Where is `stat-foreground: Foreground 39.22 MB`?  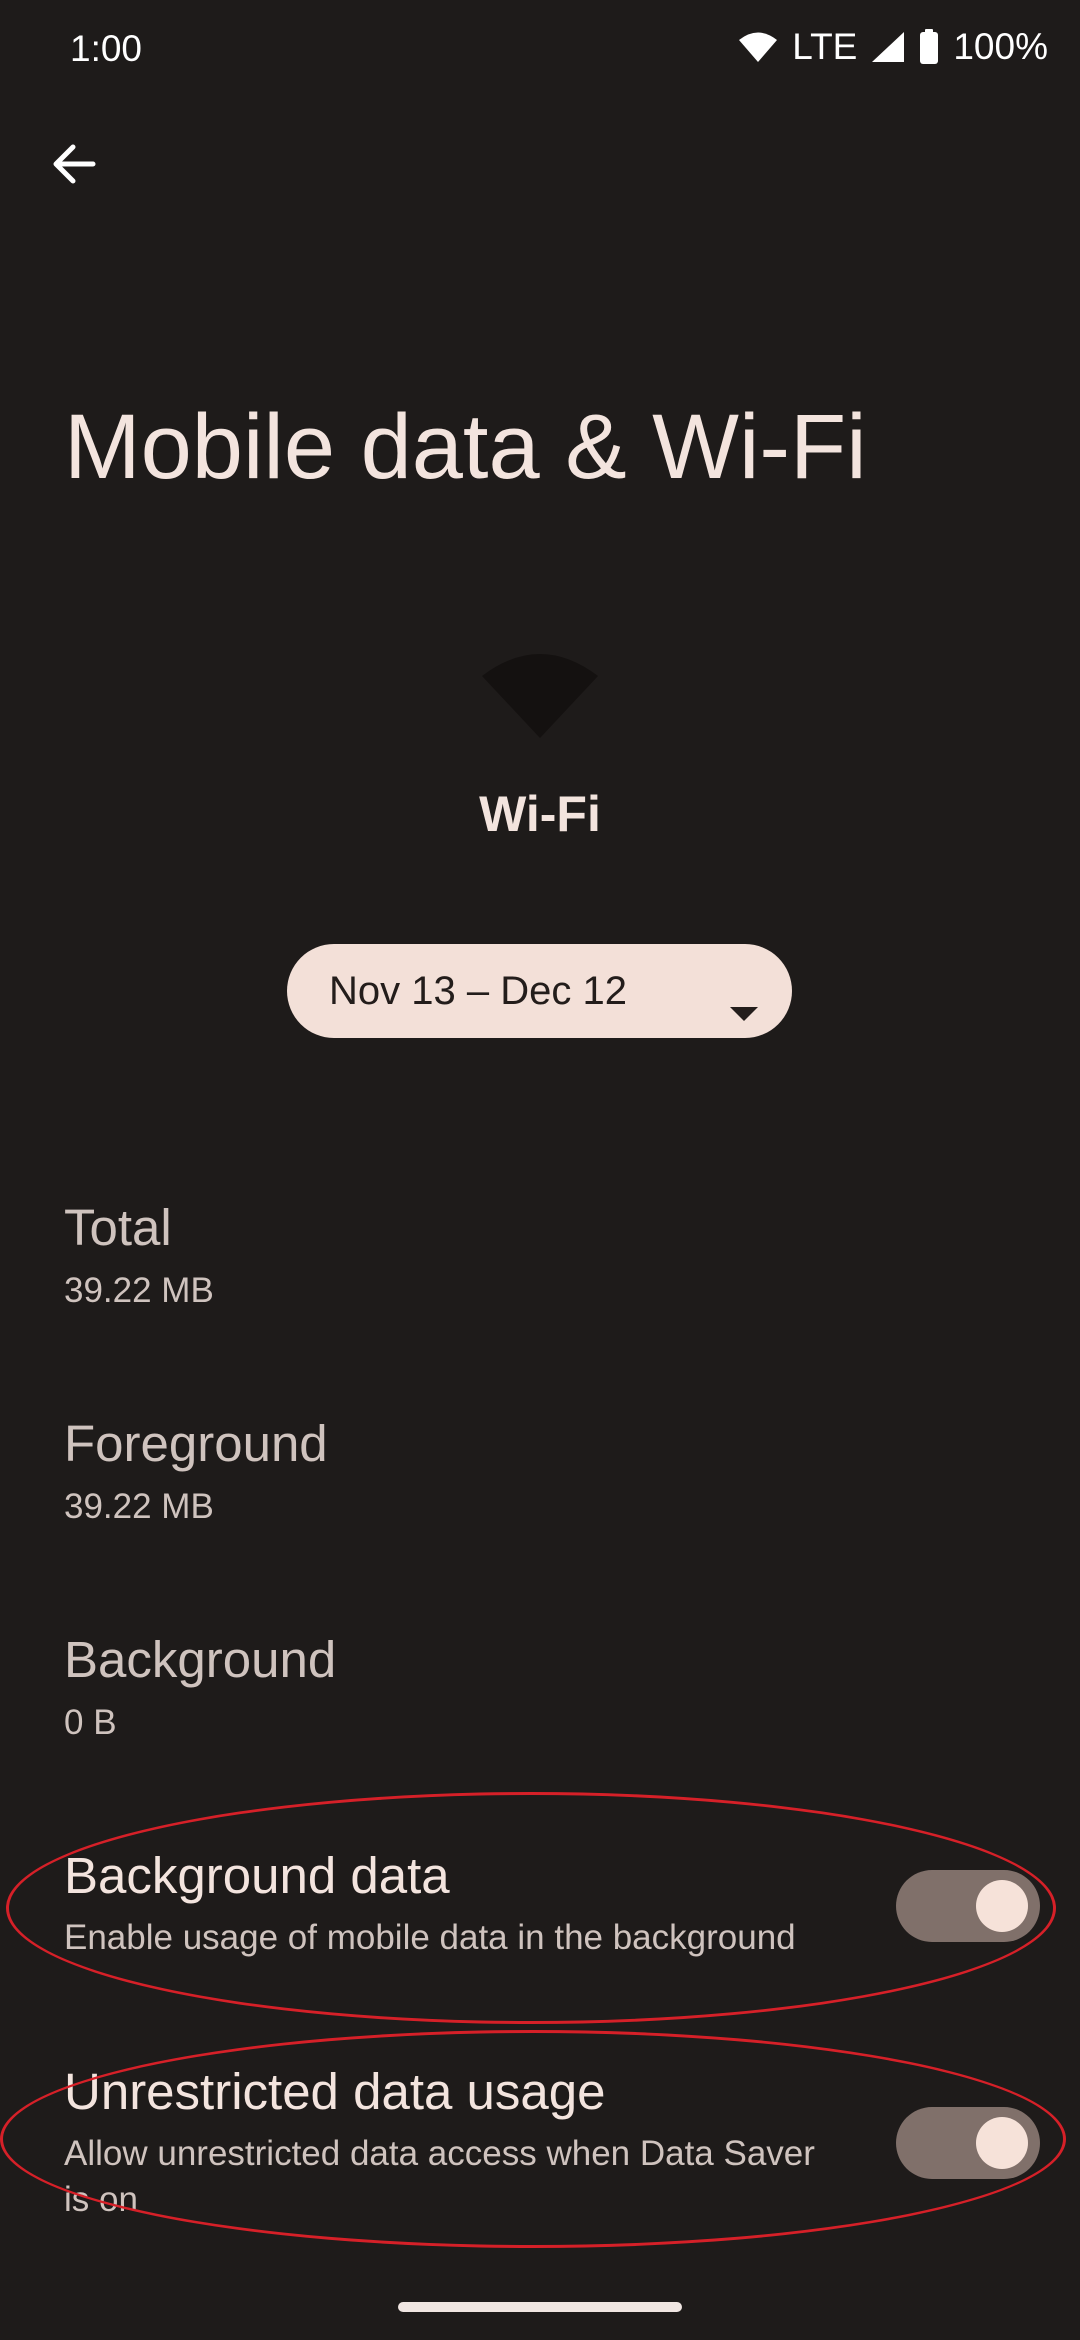 stat-foreground: Foreground 39.22 MB is located at coordinates (196, 1470).